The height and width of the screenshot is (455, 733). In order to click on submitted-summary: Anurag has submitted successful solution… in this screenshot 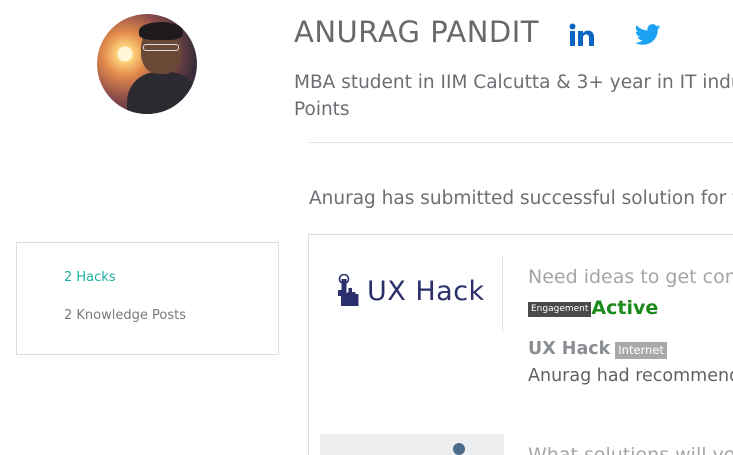, I will do `click(521, 198)`.